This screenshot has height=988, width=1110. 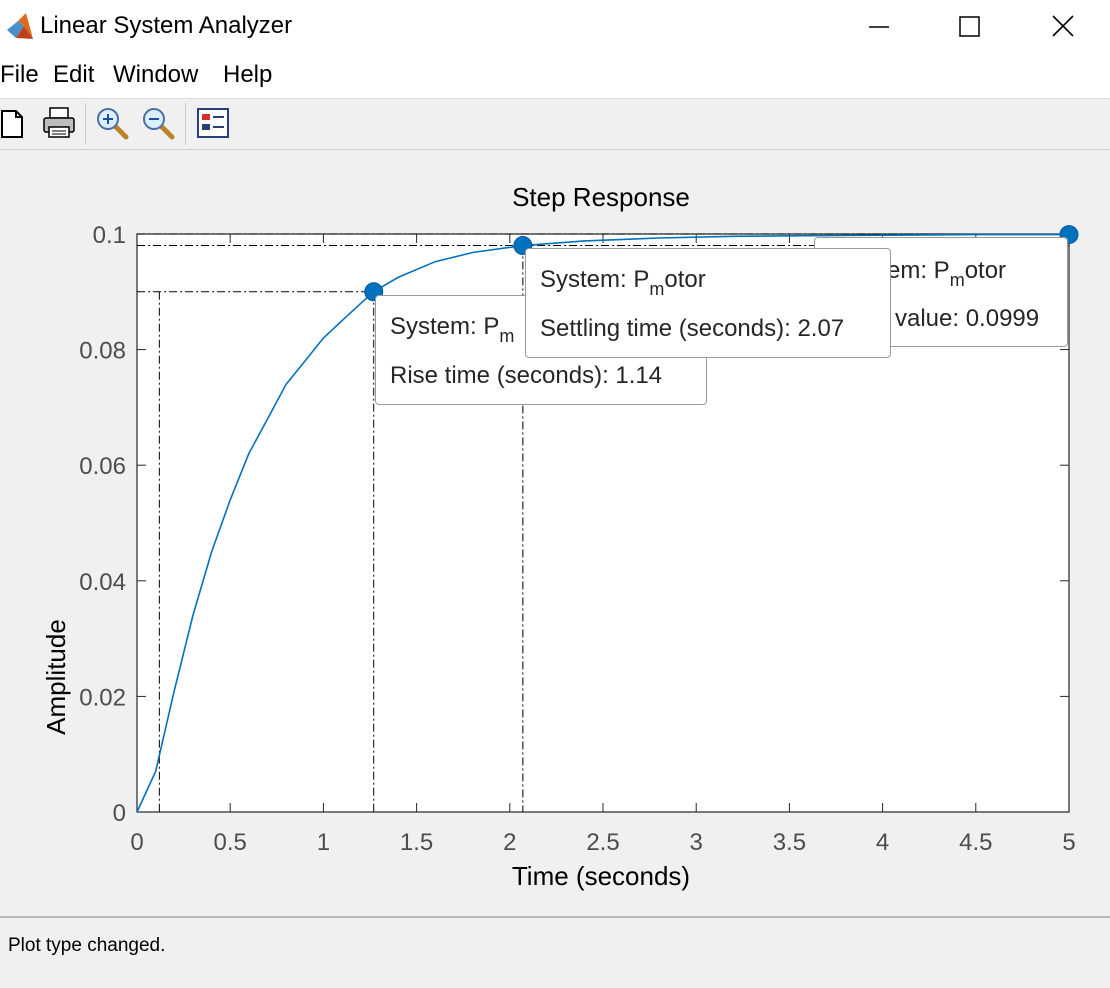 I want to click on print-icon, so click(x=59, y=122).